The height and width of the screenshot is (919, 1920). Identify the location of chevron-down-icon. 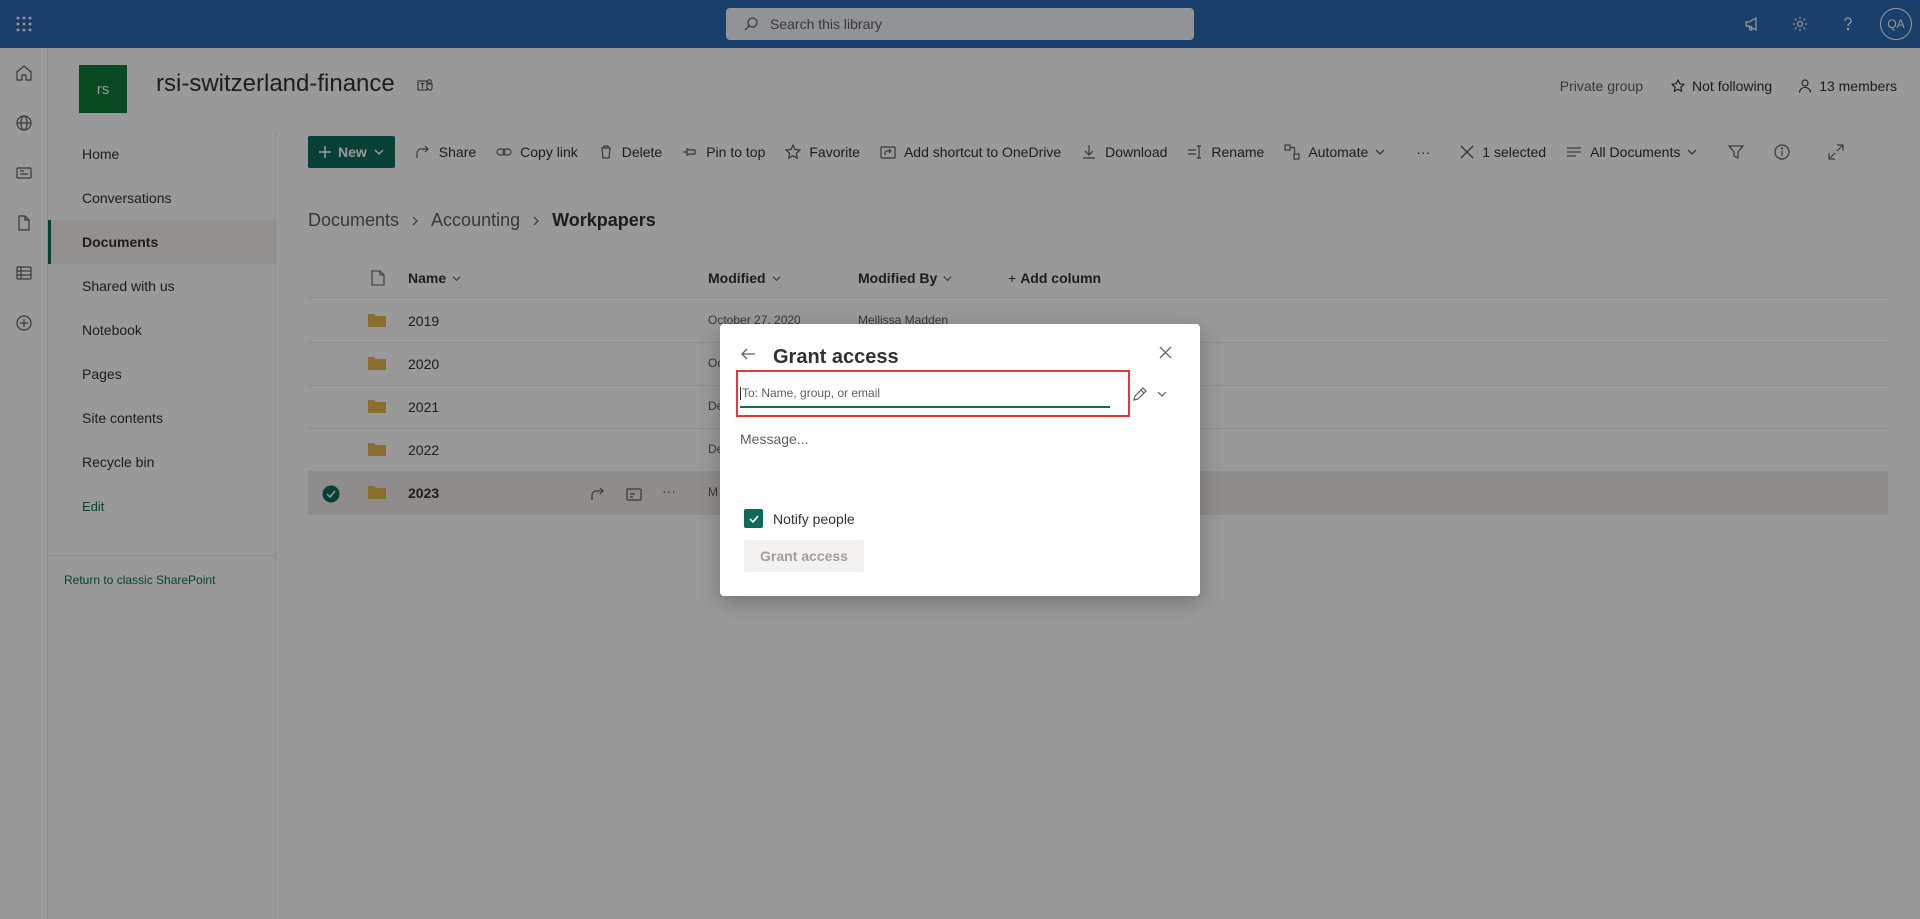
(1162, 394).